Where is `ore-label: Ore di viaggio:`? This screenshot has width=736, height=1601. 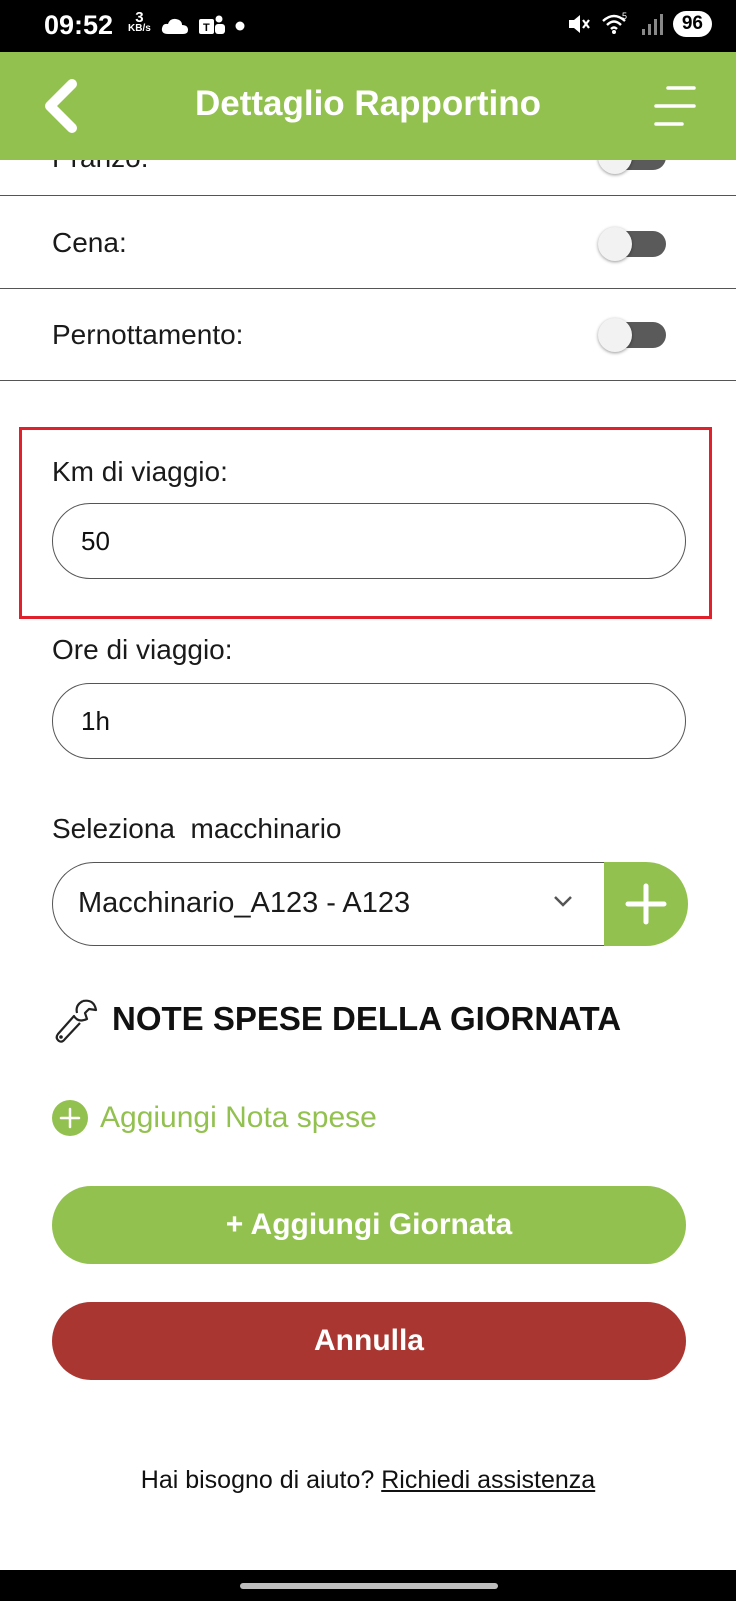 ore-label: Ore di viaggio: is located at coordinates (142, 649).